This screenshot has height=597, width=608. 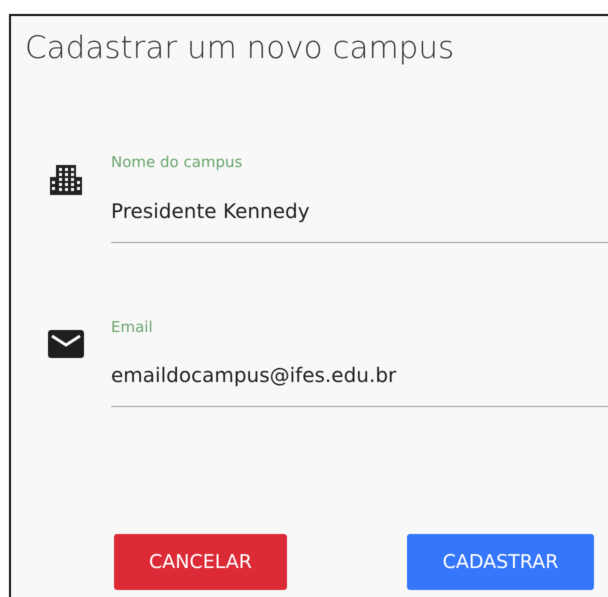 I want to click on submit-button: CADASTRAR, so click(x=500, y=562).